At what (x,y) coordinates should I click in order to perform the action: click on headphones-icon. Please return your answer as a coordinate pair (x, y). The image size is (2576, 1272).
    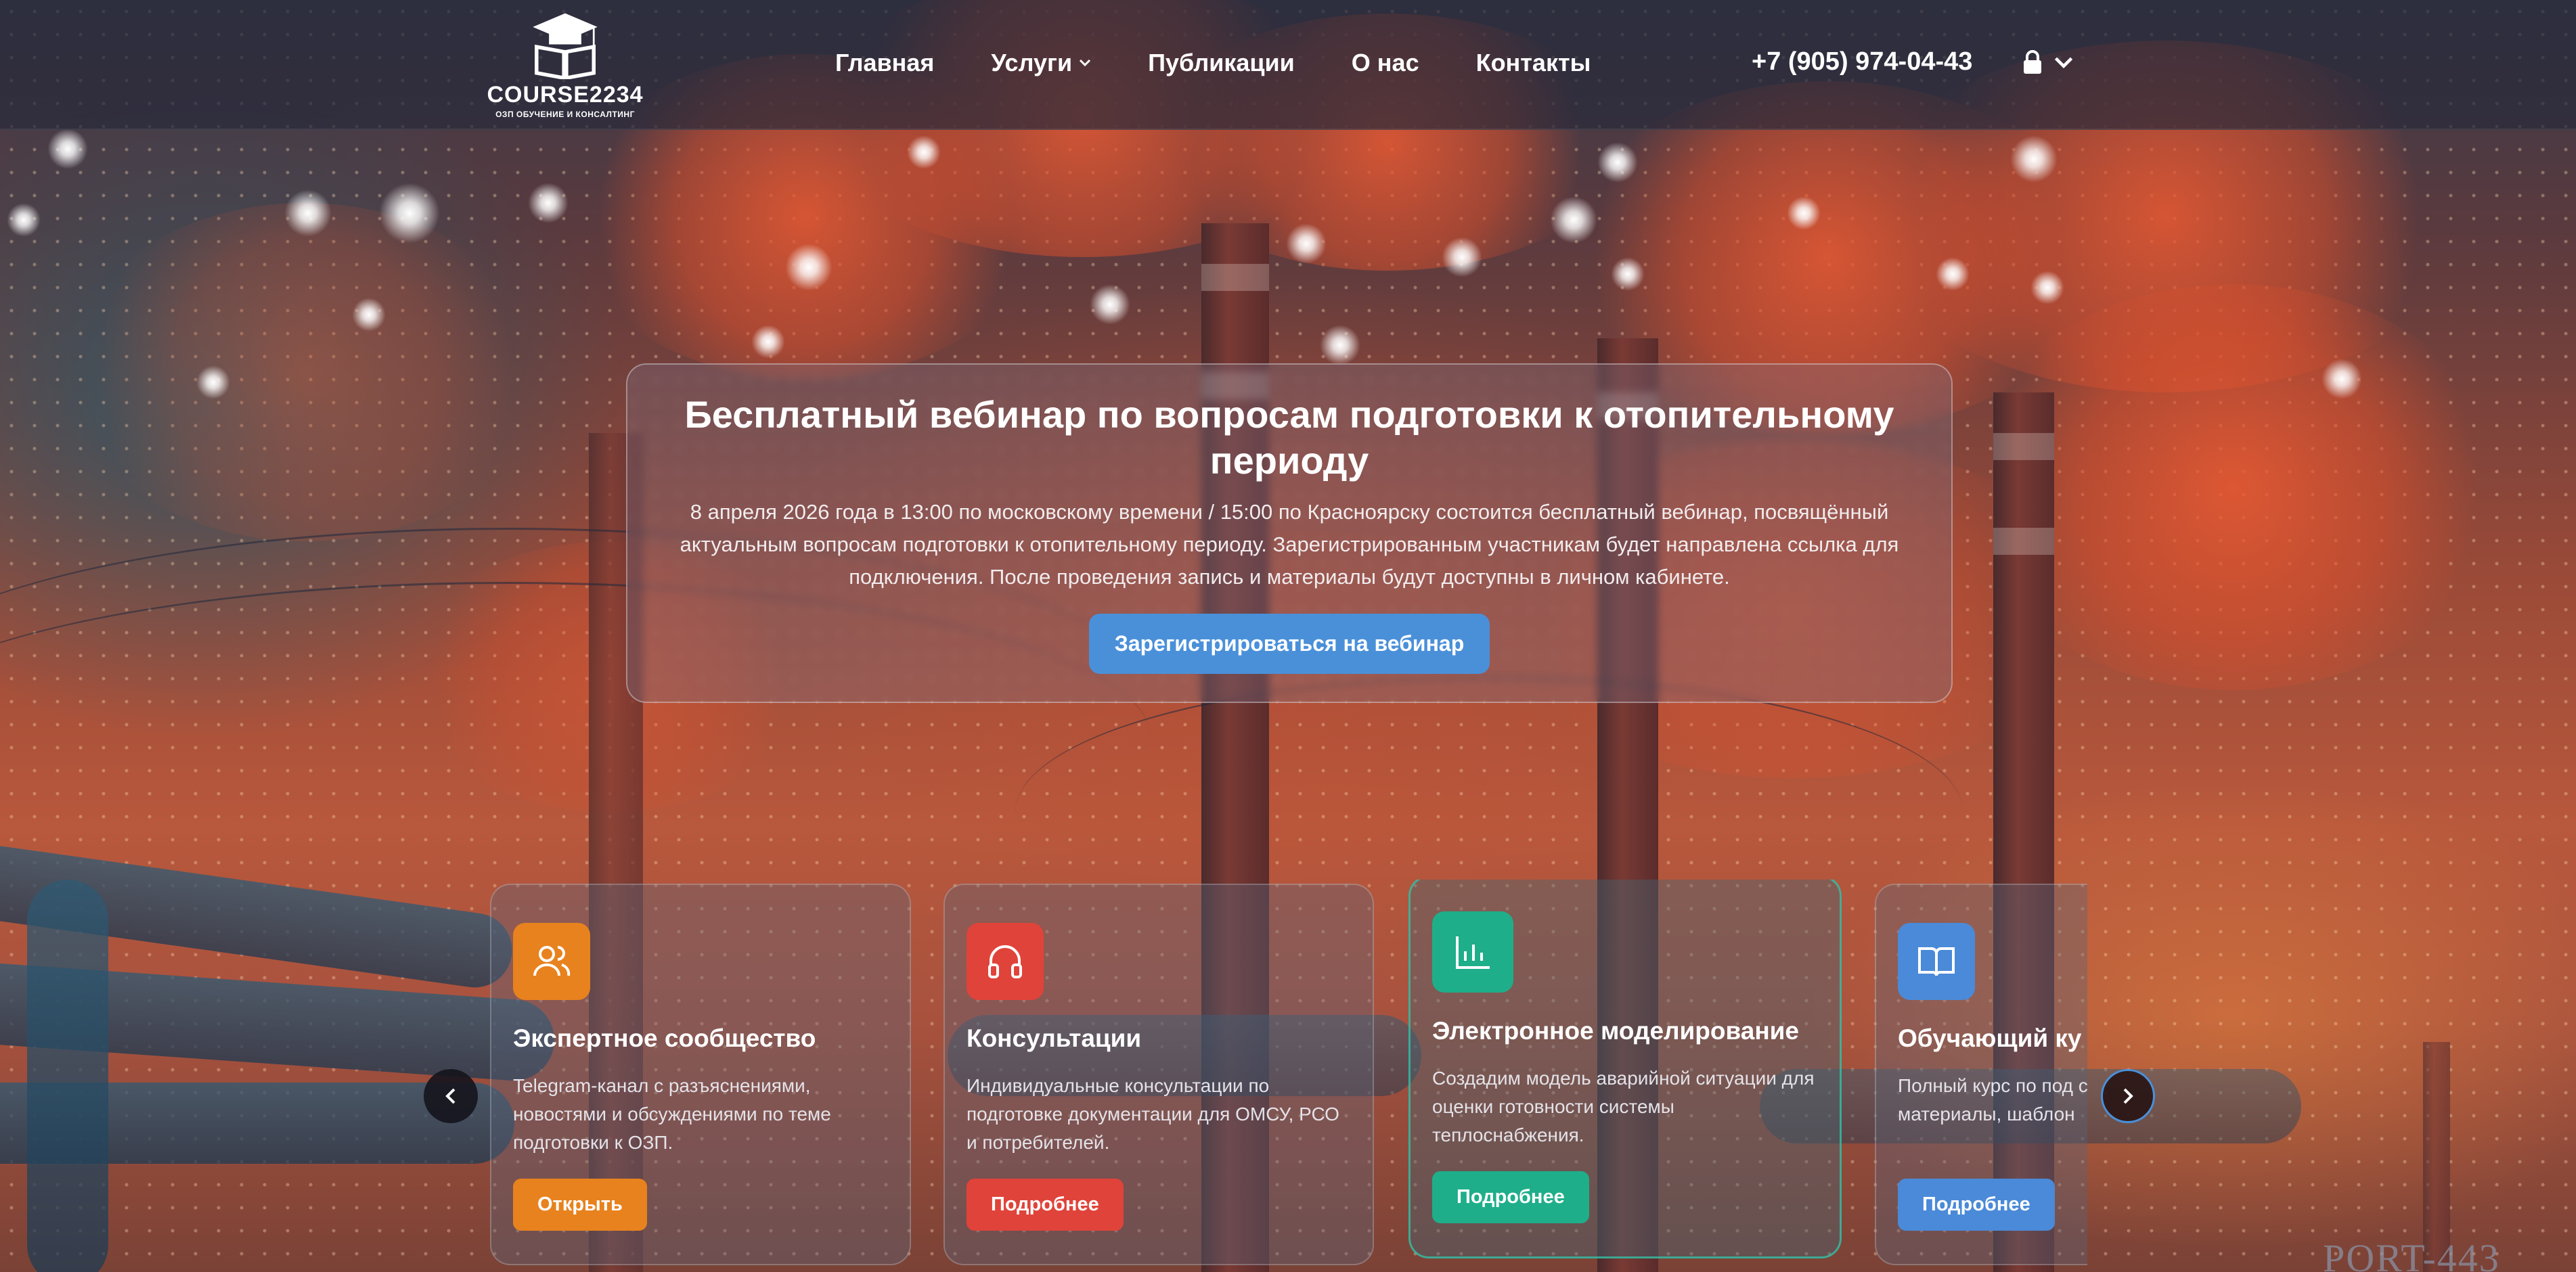
    Looking at the image, I should click on (1005, 961).